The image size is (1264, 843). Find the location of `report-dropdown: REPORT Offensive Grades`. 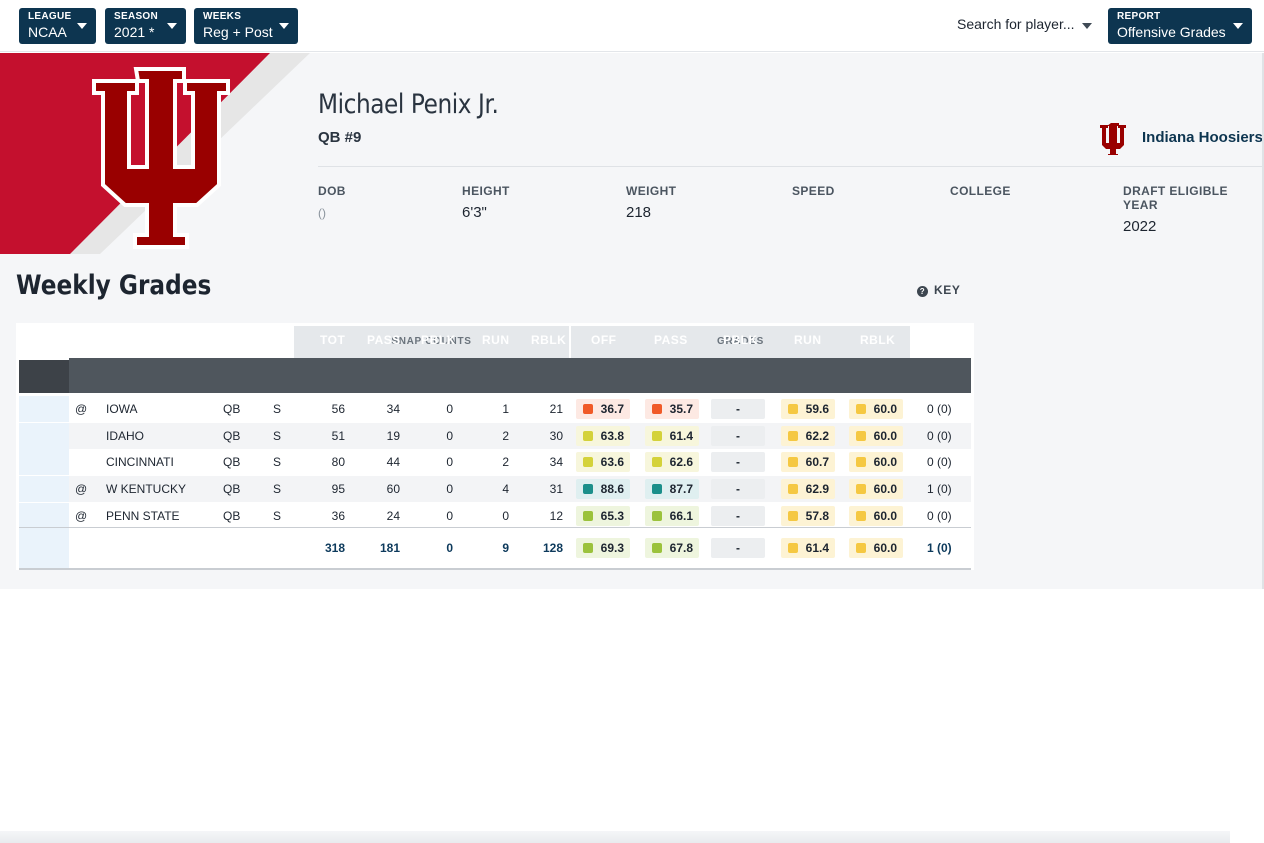

report-dropdown: REPORT Offensive Grades is located at coordinates (1180, 26).